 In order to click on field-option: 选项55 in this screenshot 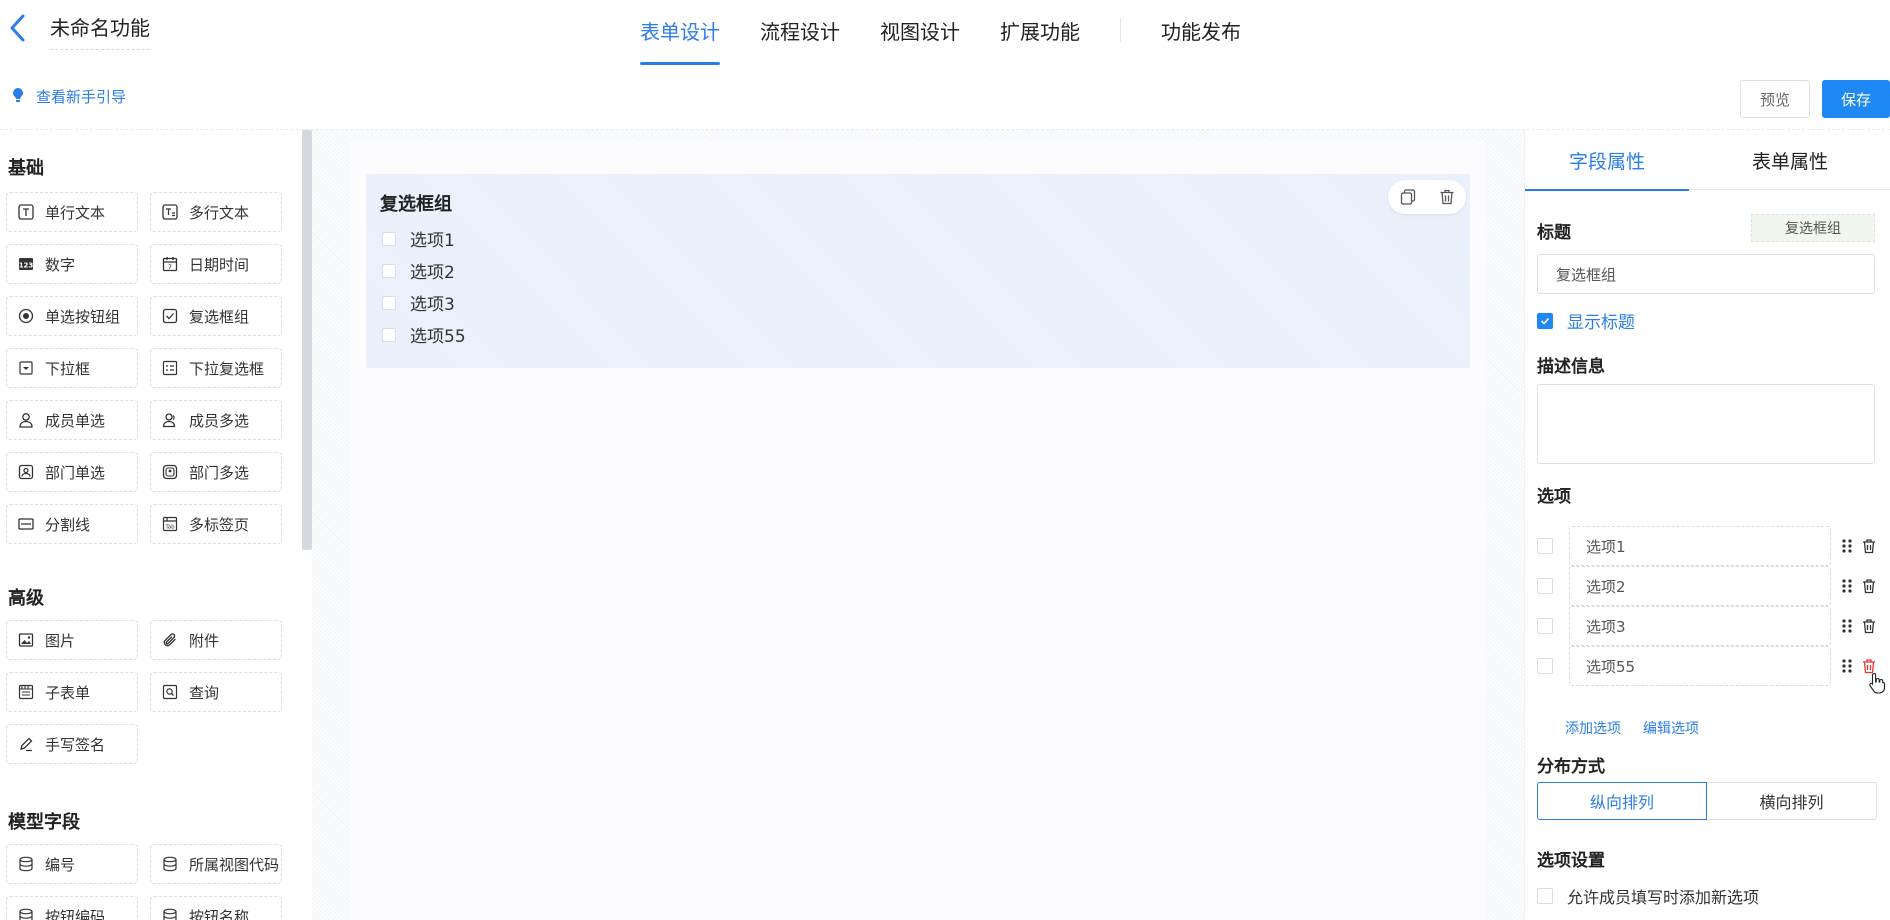, I will do `click(424, 334)`.